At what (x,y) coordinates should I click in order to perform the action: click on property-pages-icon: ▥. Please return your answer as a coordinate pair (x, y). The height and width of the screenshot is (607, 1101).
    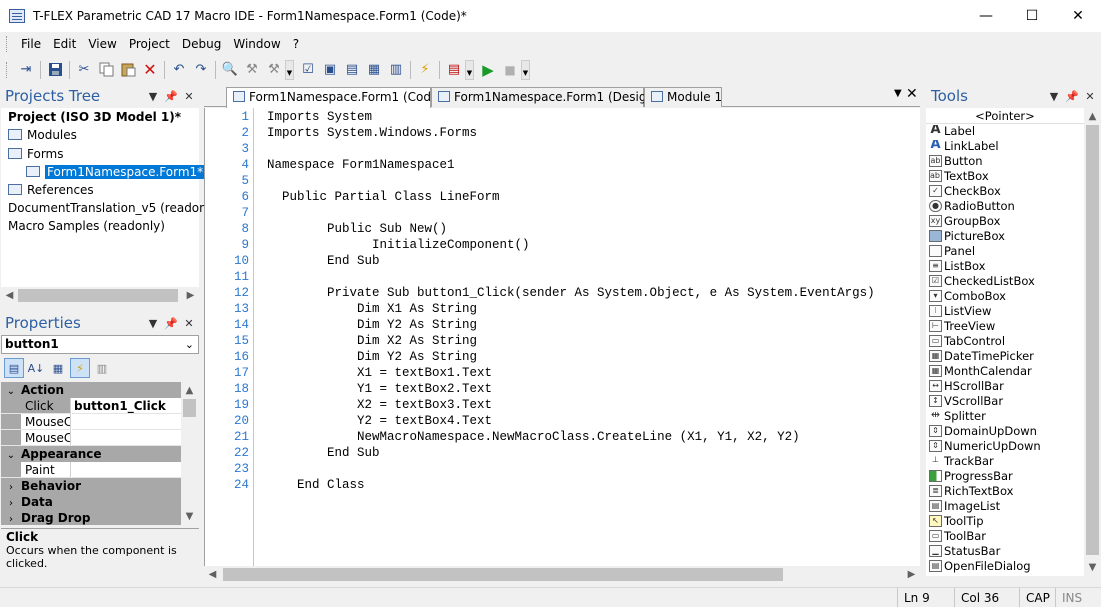
    Looking at the image, I should click on (102, 368).